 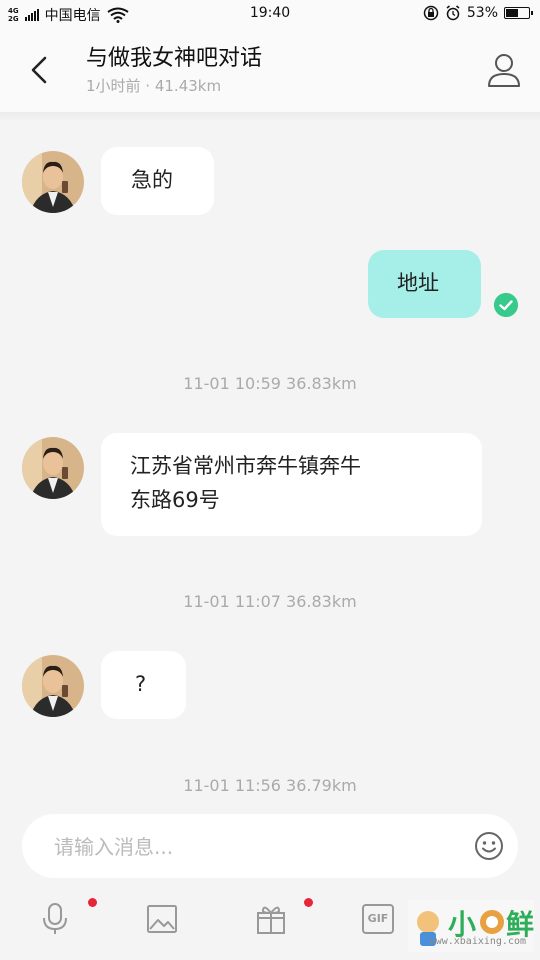 I want to click on message-timestamp: 11-01 11:56 36.79km, so click(x=270, y=785).